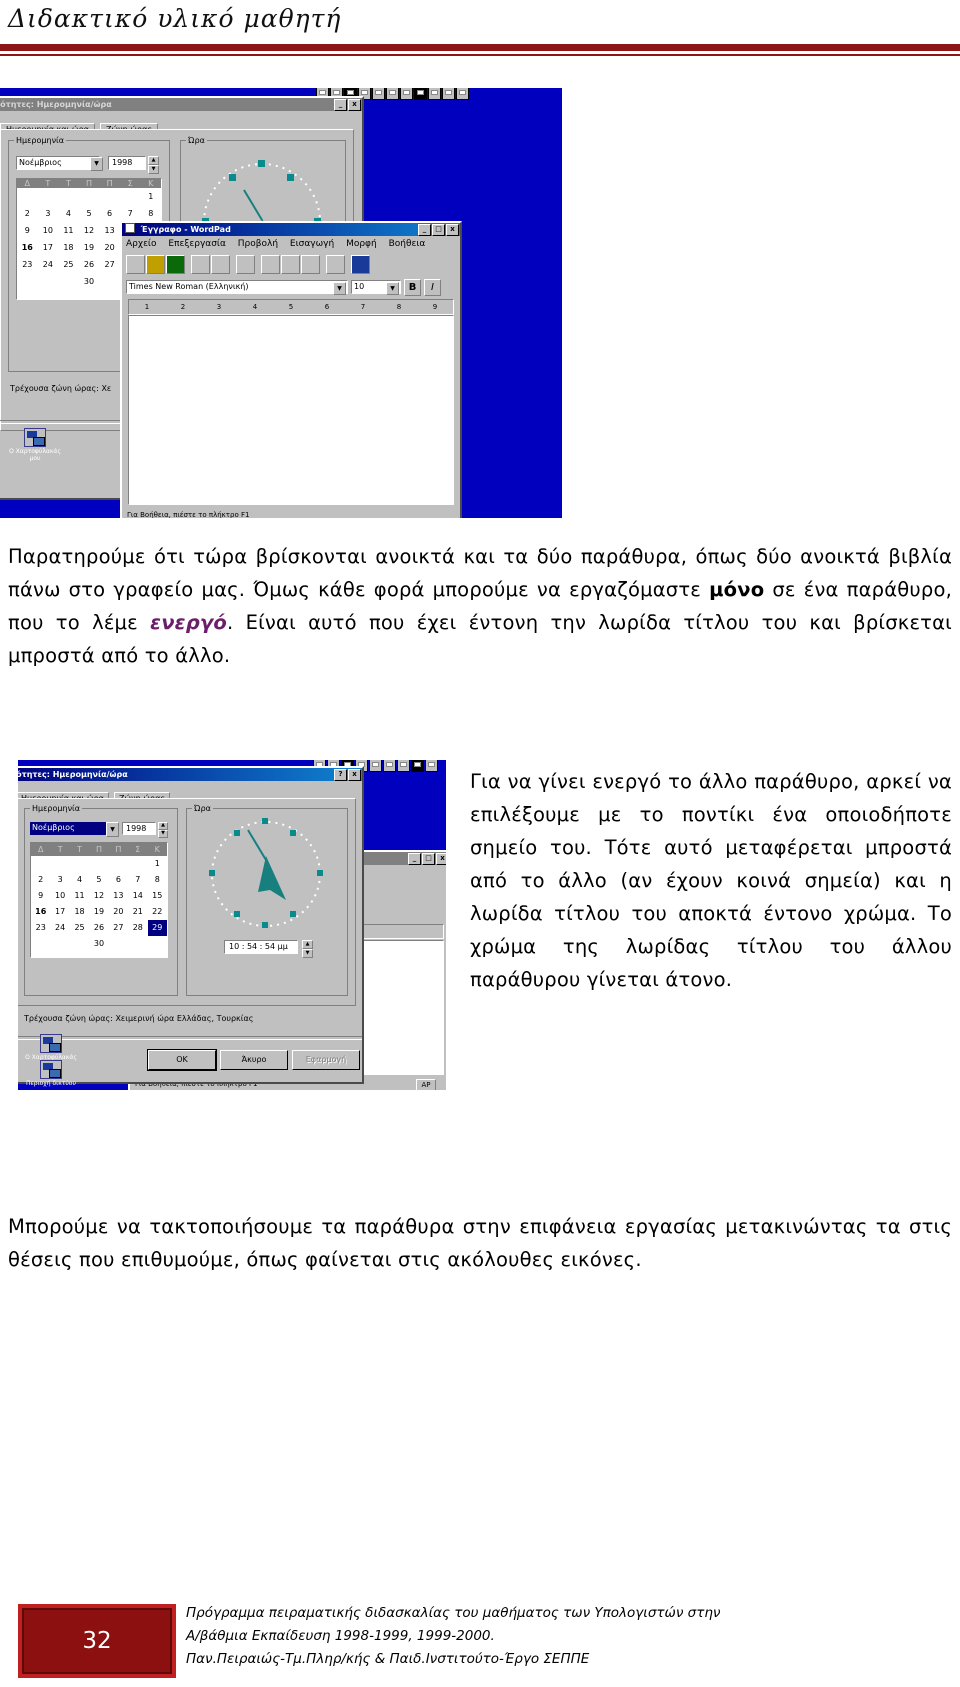 This screenshot has width=960, height=1687. I want to click on maximize-button: □, so click(428, 859).